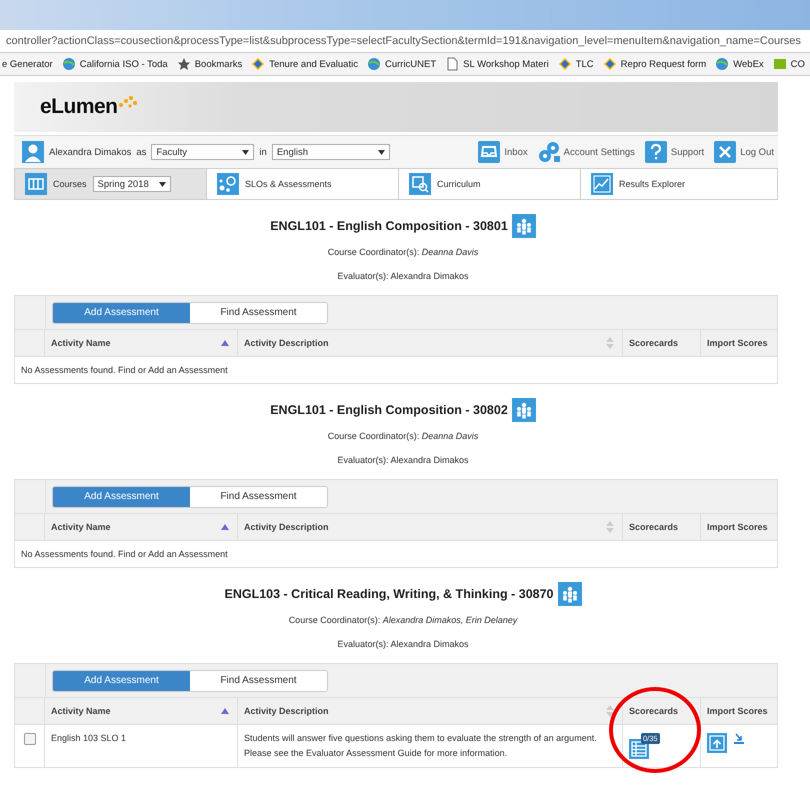 The height and width of the screenshot is (800, 810). Describe the element at coordinates (288, 184) in the screenshot. I see `tab-label: SLOs & Assessments` at that location.